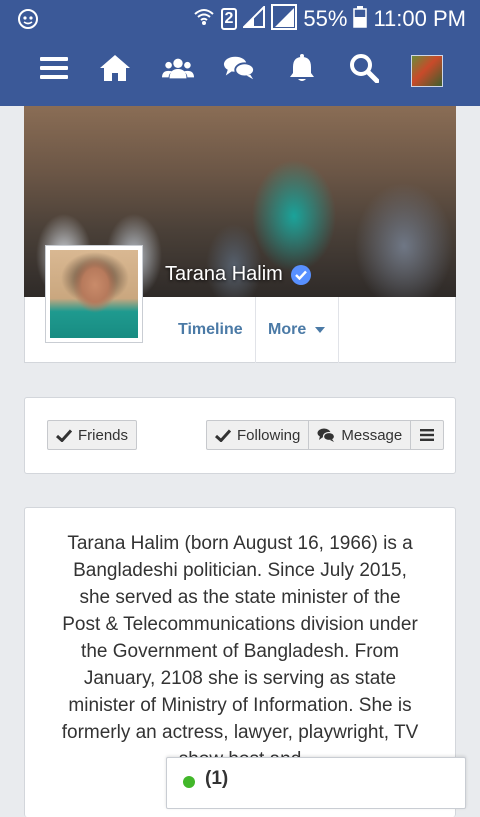  I want to click on avatar, so click(427, 71).